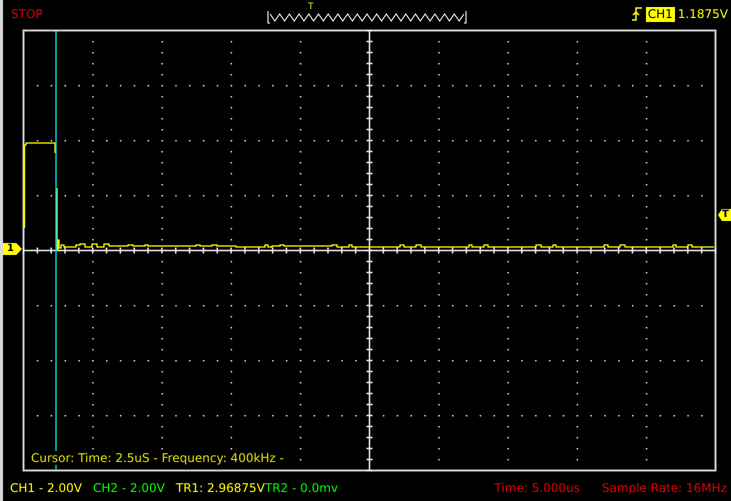 The image size is (731, 501). Describe the element at coordinates (724, 215) in the screenshot. I see `trigger-level-marker: T` at that location.